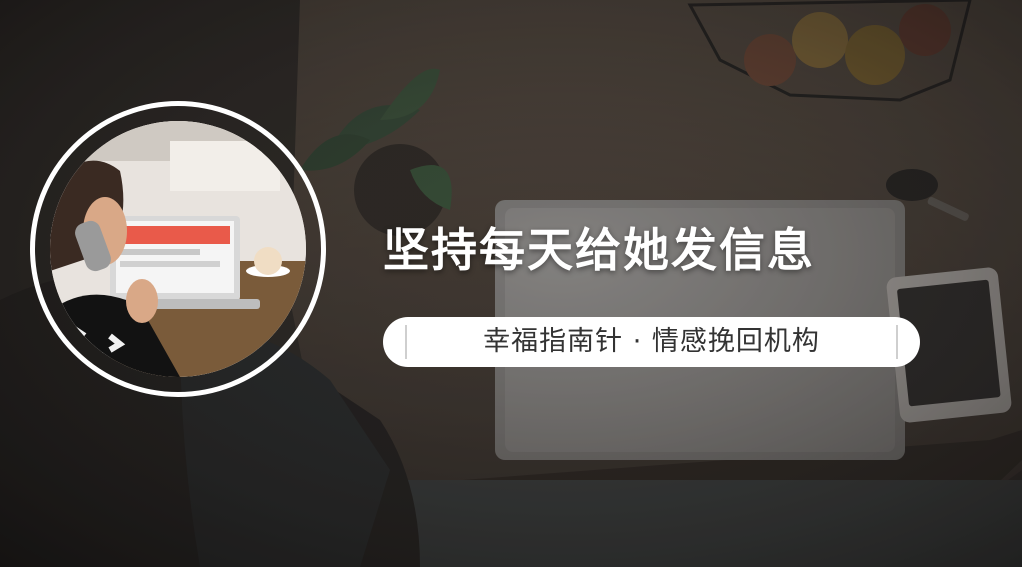  I want to click on tagline-text: 幸福指南针 · 情感挽回机构, so click(651, 341).